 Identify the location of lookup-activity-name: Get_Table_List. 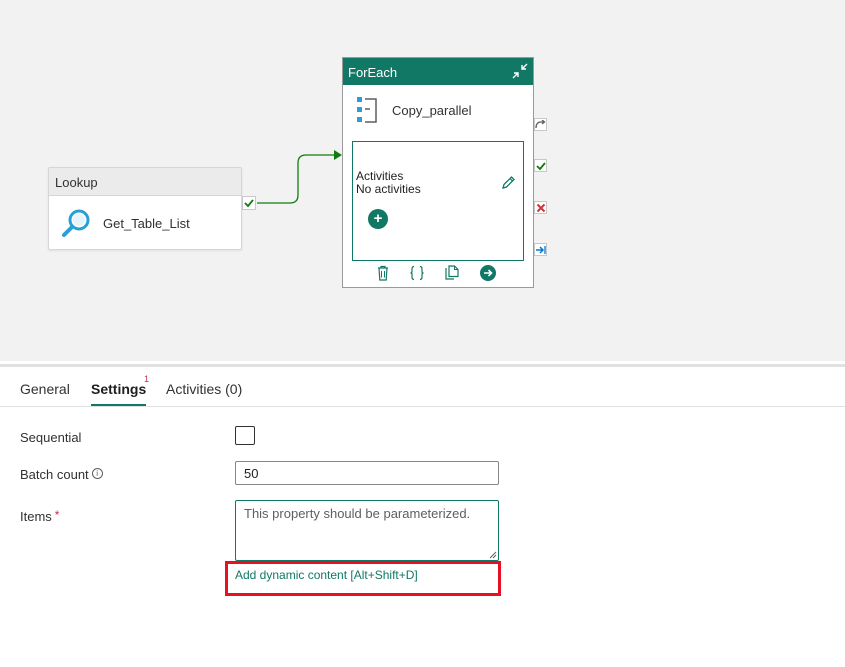
(146, 223).